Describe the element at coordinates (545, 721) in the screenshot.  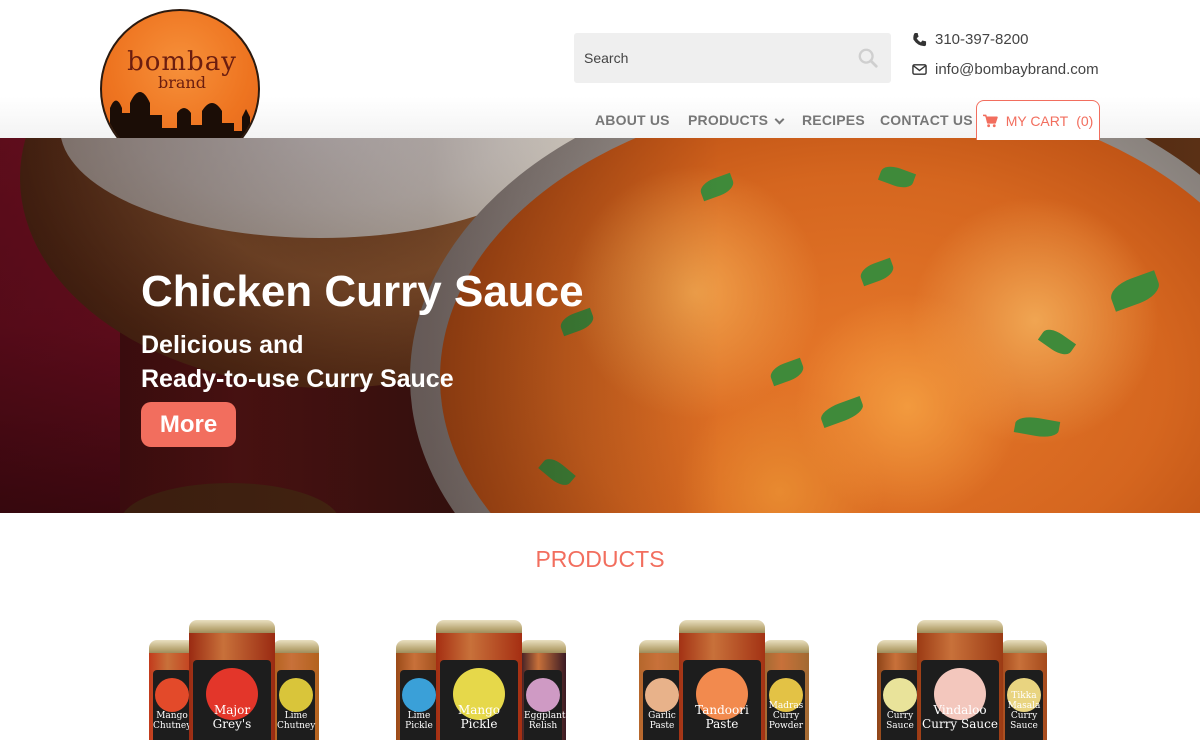
I see `jar-label-name: Eggplant Relish` at that location.